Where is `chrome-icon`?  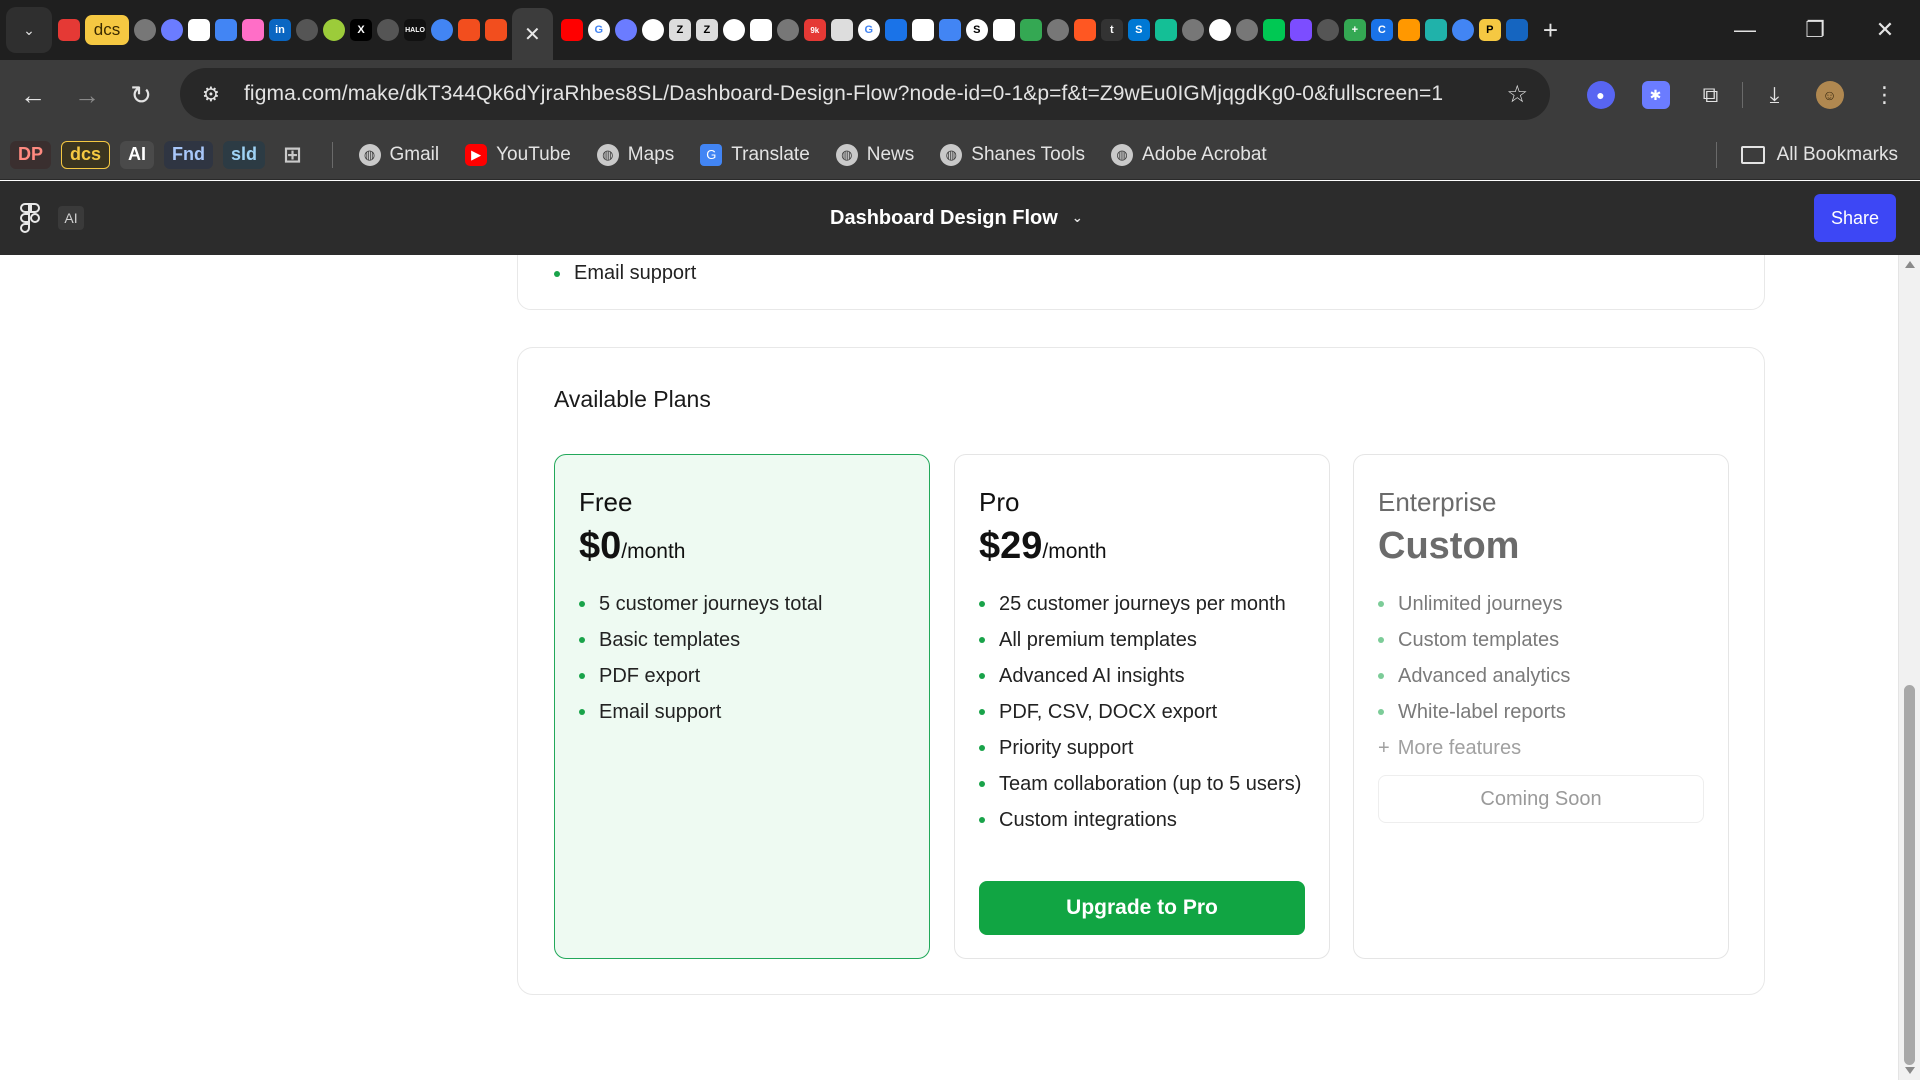 chrome-icon is located at coordinates (442, 30).